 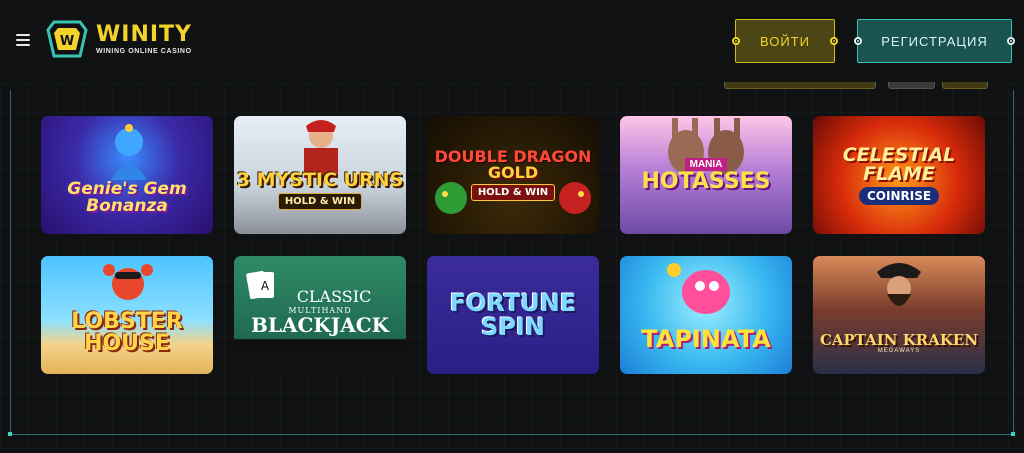 I want to click on game-title-small: MEGAWAYS, so click(x=899, y=350).